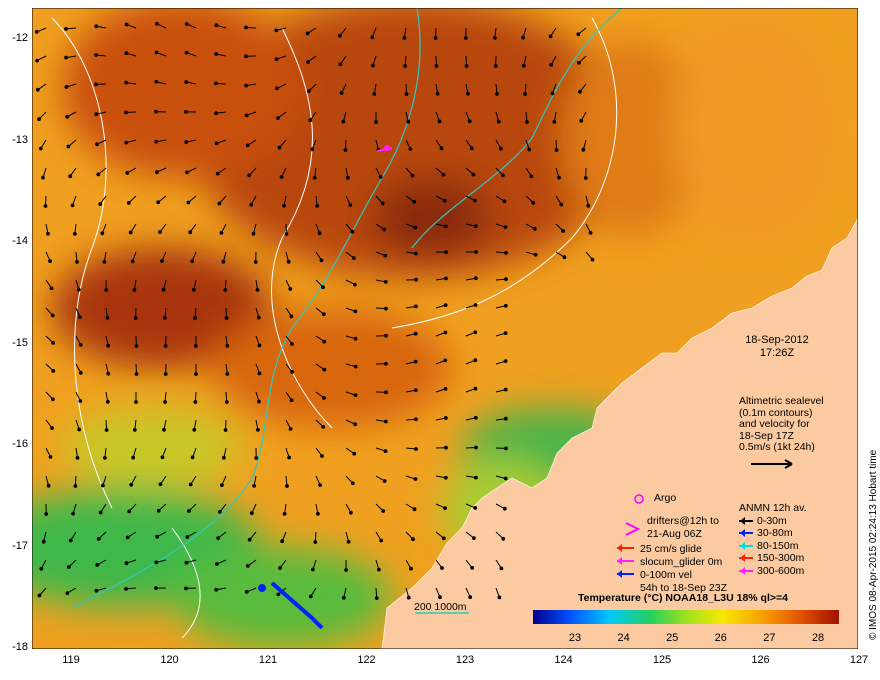 The height and width of the screenshot is (680, 880). What do you see at coordinates (623, 638) in the screenshot?
I see `colorbar-tick-label: 24` at bounding box center [623, 638].